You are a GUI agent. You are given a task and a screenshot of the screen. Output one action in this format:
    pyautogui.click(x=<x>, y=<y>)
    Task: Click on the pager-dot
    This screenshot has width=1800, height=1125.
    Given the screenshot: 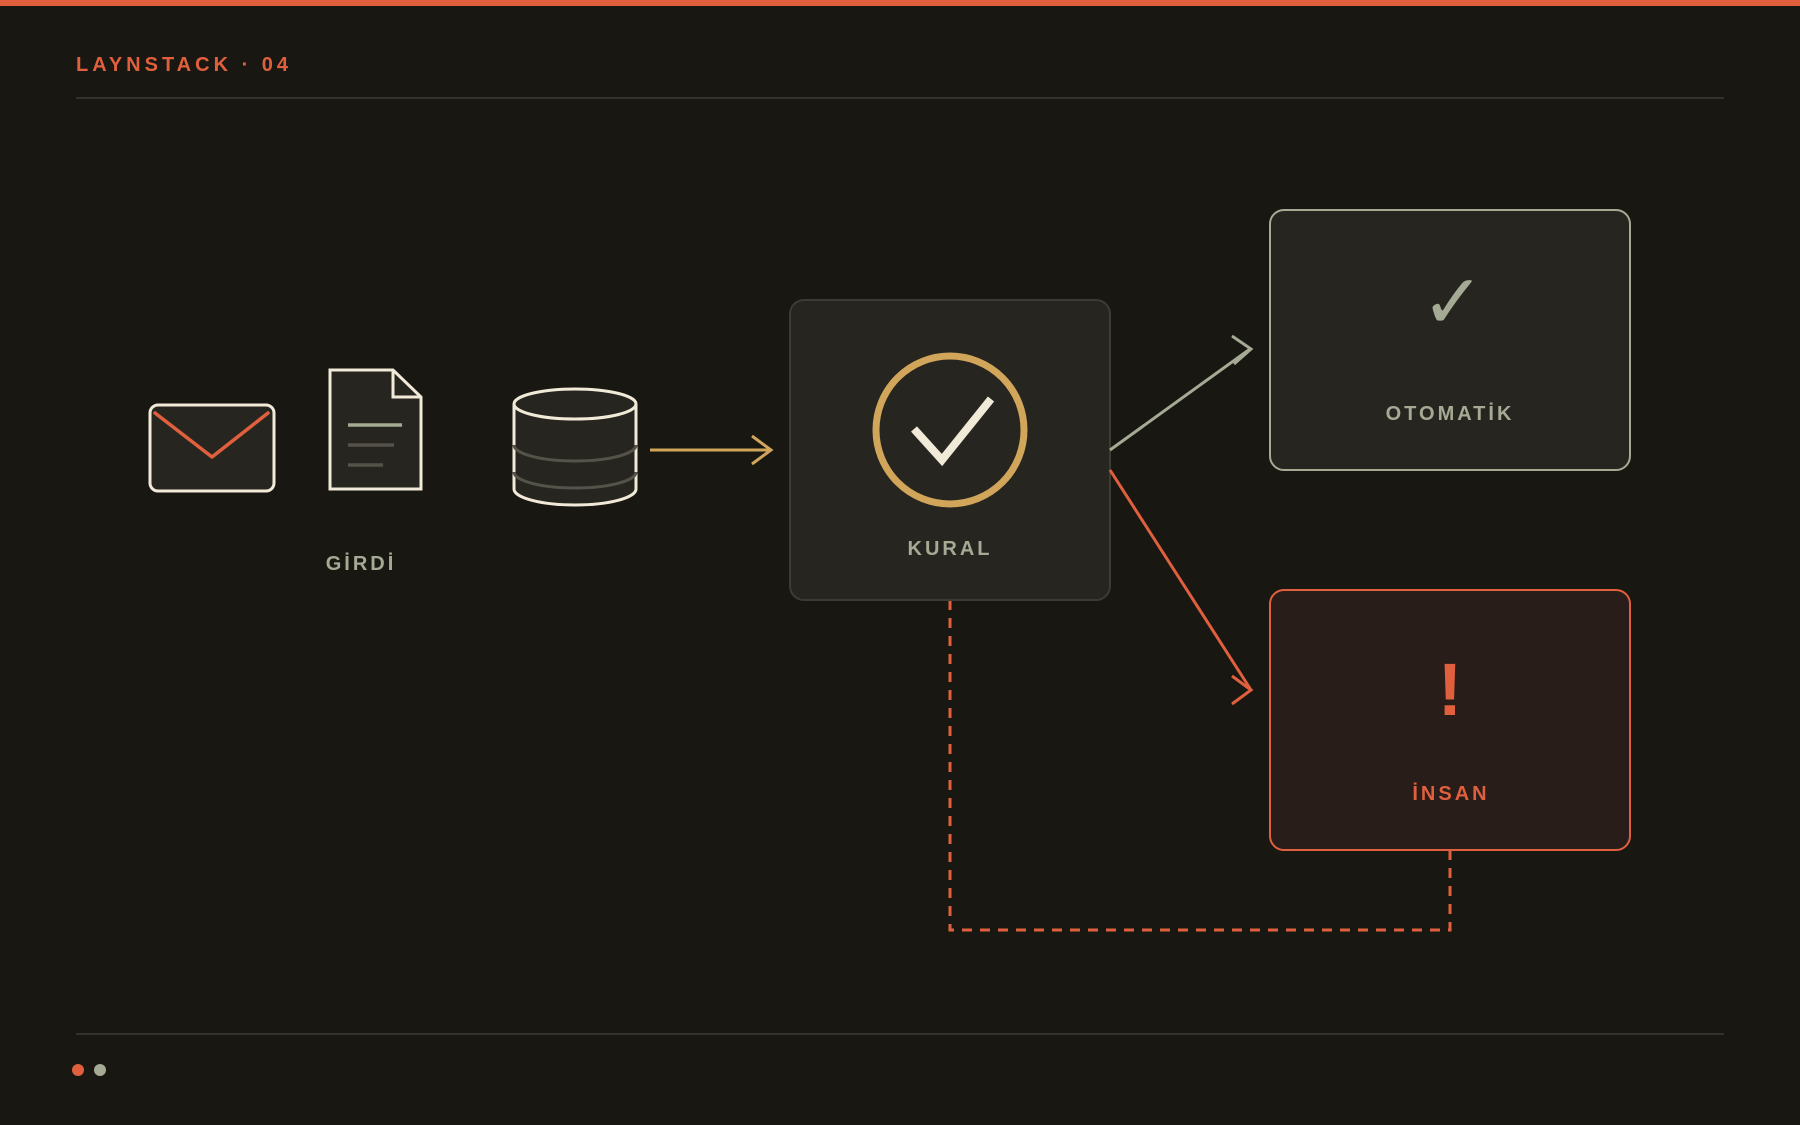 What is the action you would take?
    pyautogui.click(x=100, y=1070)
    